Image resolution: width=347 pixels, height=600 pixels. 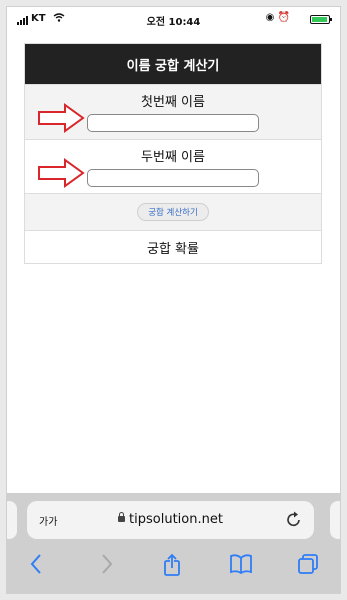 I want to click on share-icon, so click(x=172, y=567).